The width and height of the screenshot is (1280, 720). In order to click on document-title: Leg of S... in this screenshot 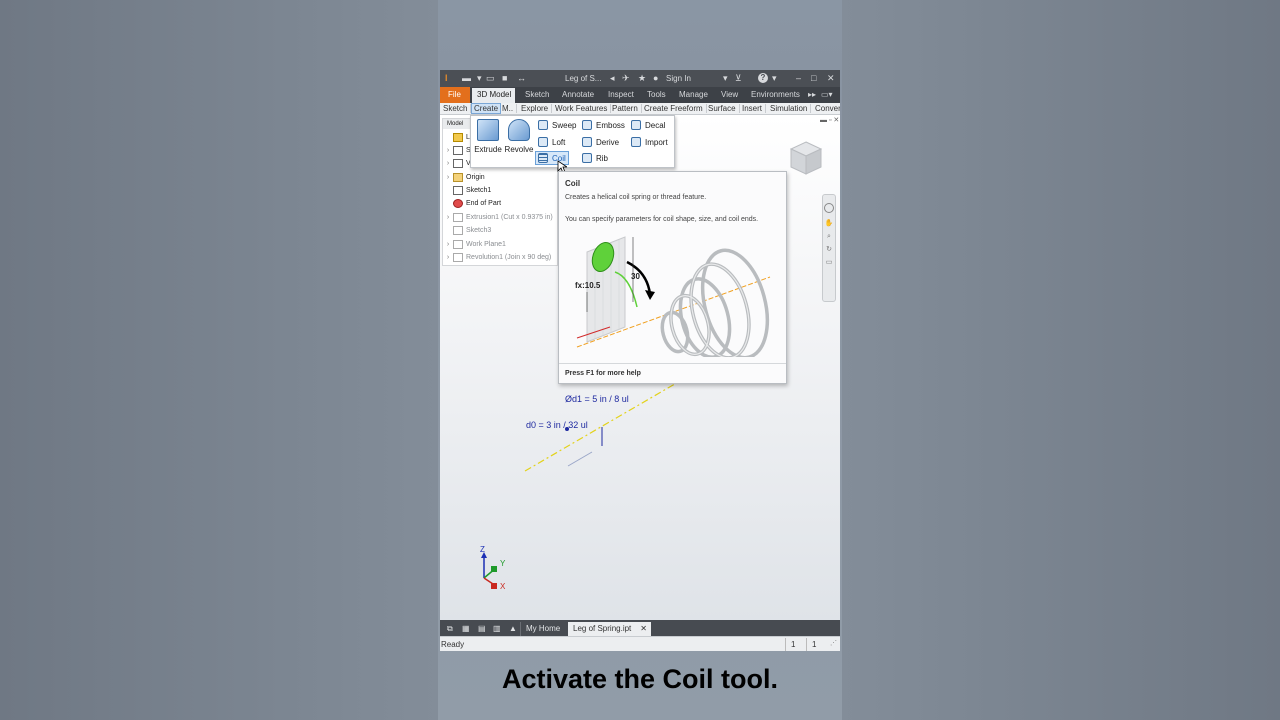, I will do `click(583, 78)`.